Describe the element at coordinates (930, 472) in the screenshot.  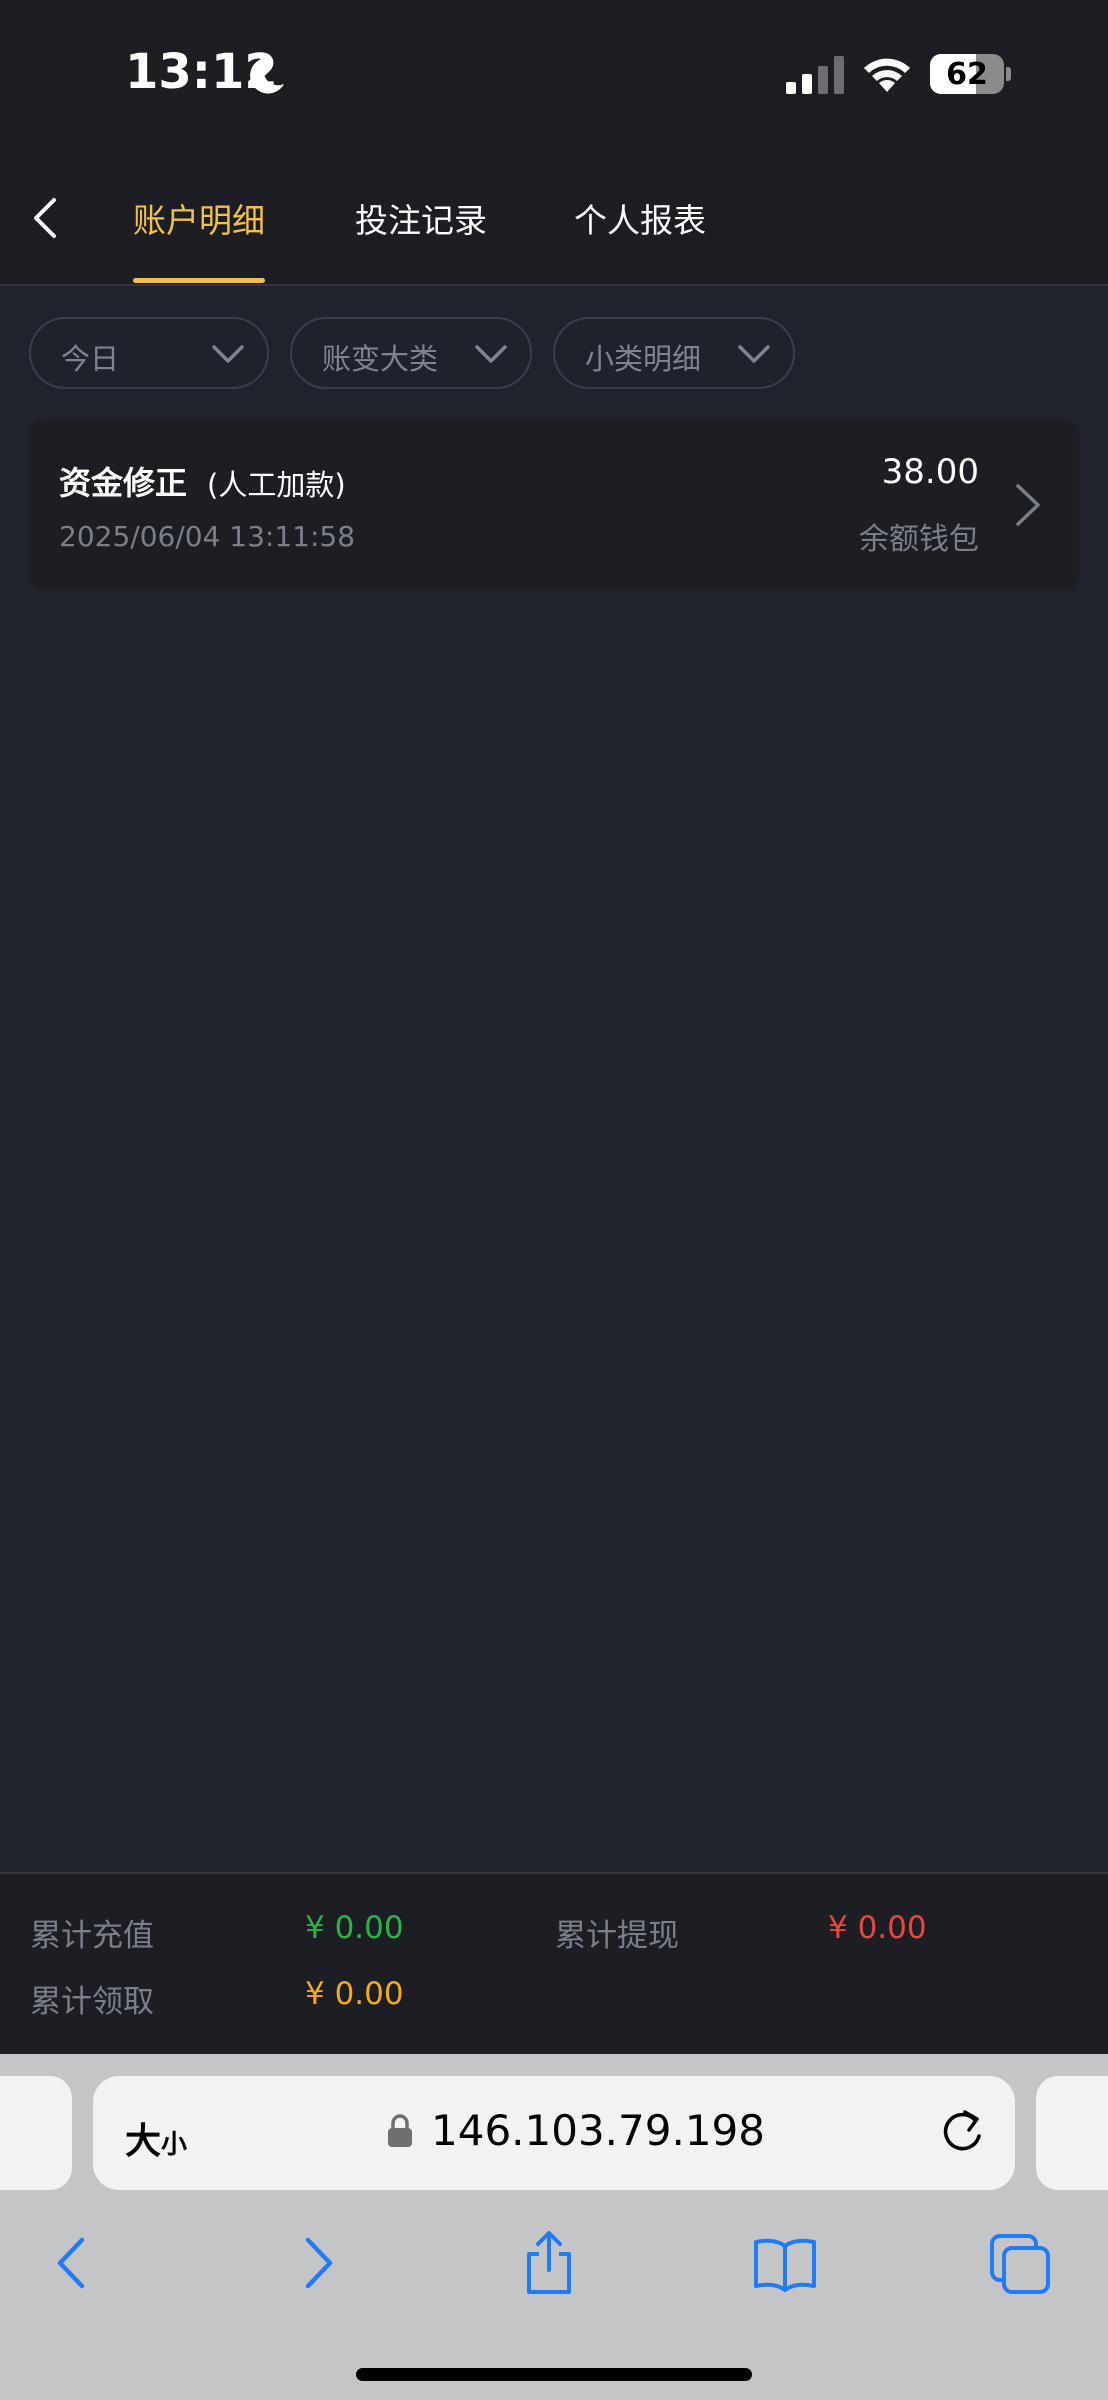
I see `record-amount: 38.00` at that location.